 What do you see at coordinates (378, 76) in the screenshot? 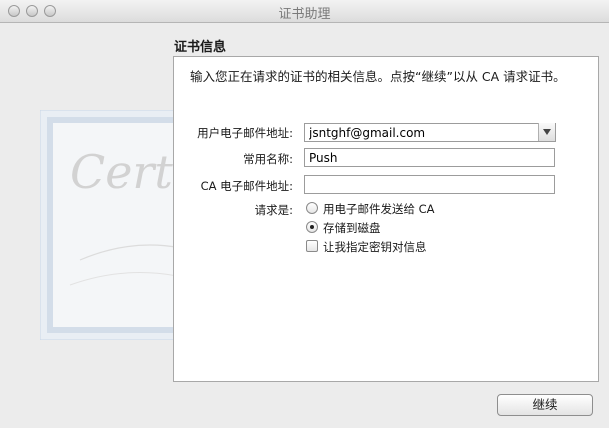
I see `intro-text: 输入您正在请求的证书的相关信息。点按“继续”以从 CA 请求证书。` at bounding box center [378, 76].